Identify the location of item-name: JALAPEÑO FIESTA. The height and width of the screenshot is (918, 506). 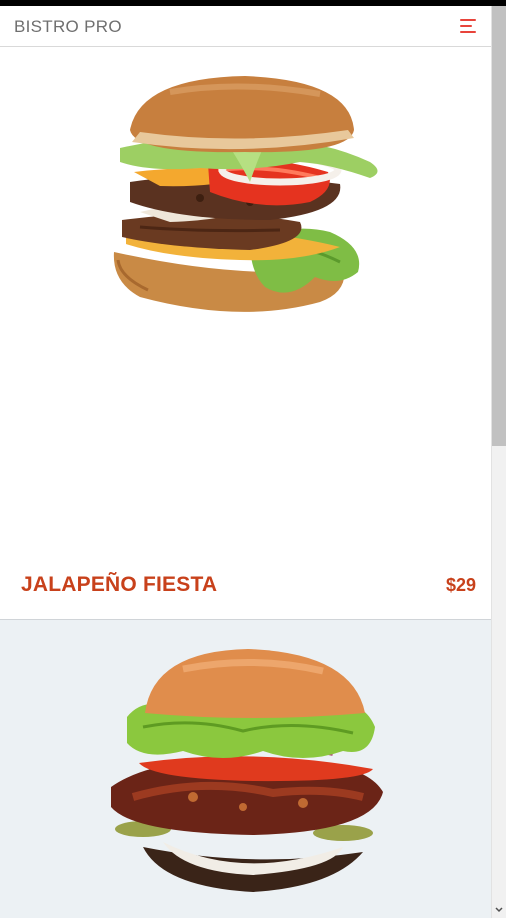
(119, 585).